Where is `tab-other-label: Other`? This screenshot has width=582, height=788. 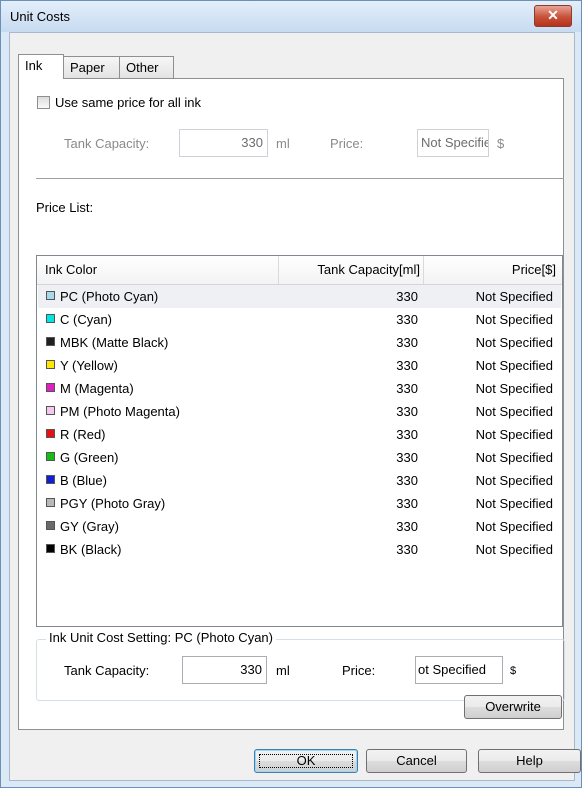 tab-other-label: Other is located at coordinates (142, 67).